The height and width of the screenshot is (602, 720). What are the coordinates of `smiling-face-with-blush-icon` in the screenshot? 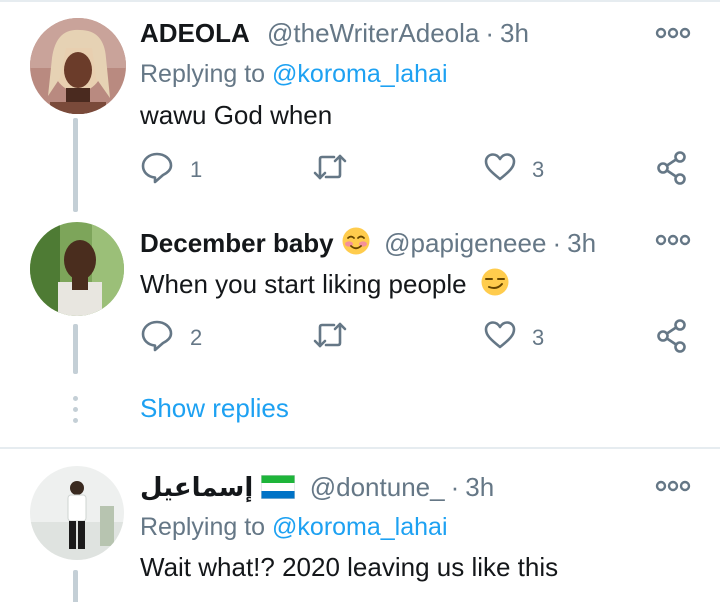 It's located at (356, 244).